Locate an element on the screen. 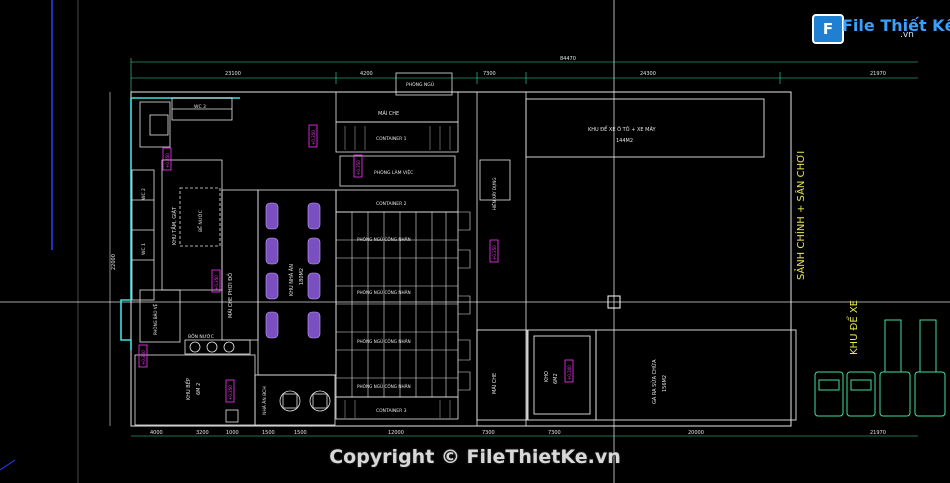 This screenshot has height=483, width=950. dim-top-4: 24300 is located at coordinates (648, 74).